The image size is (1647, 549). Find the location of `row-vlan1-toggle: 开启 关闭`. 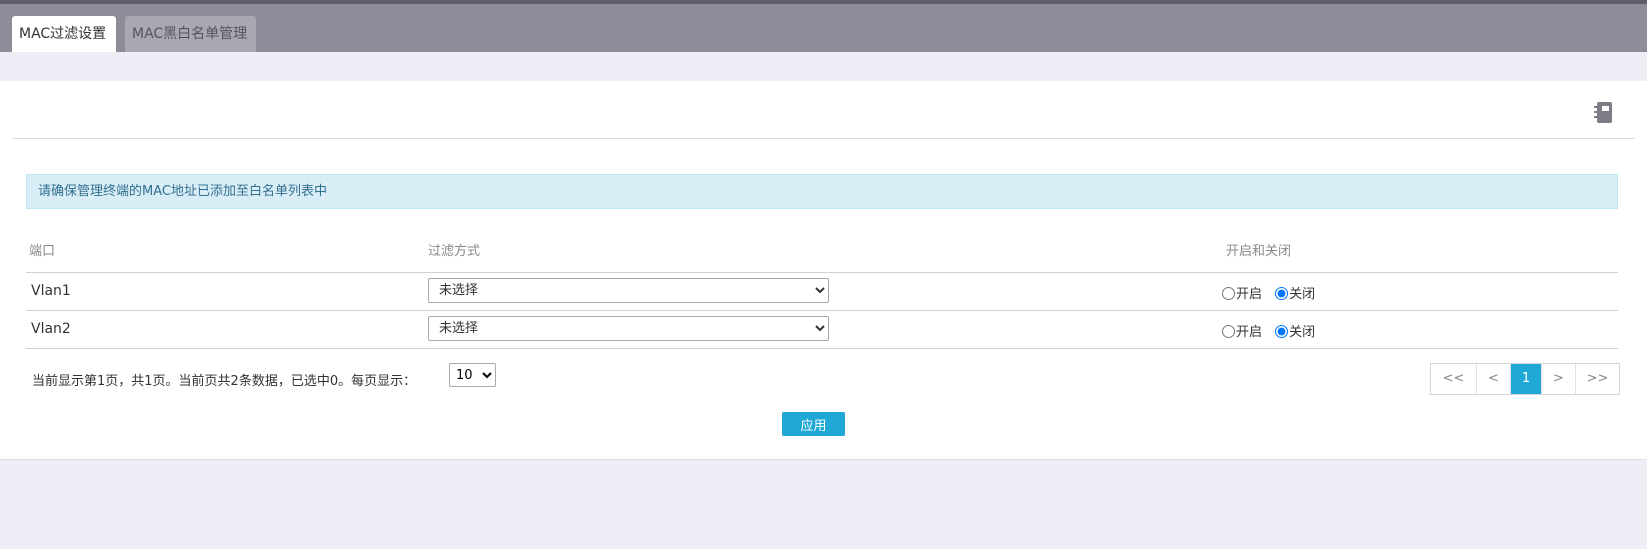

row-vlan1-toggle: 开启 关闭 is located at coordinates (1268, 292).